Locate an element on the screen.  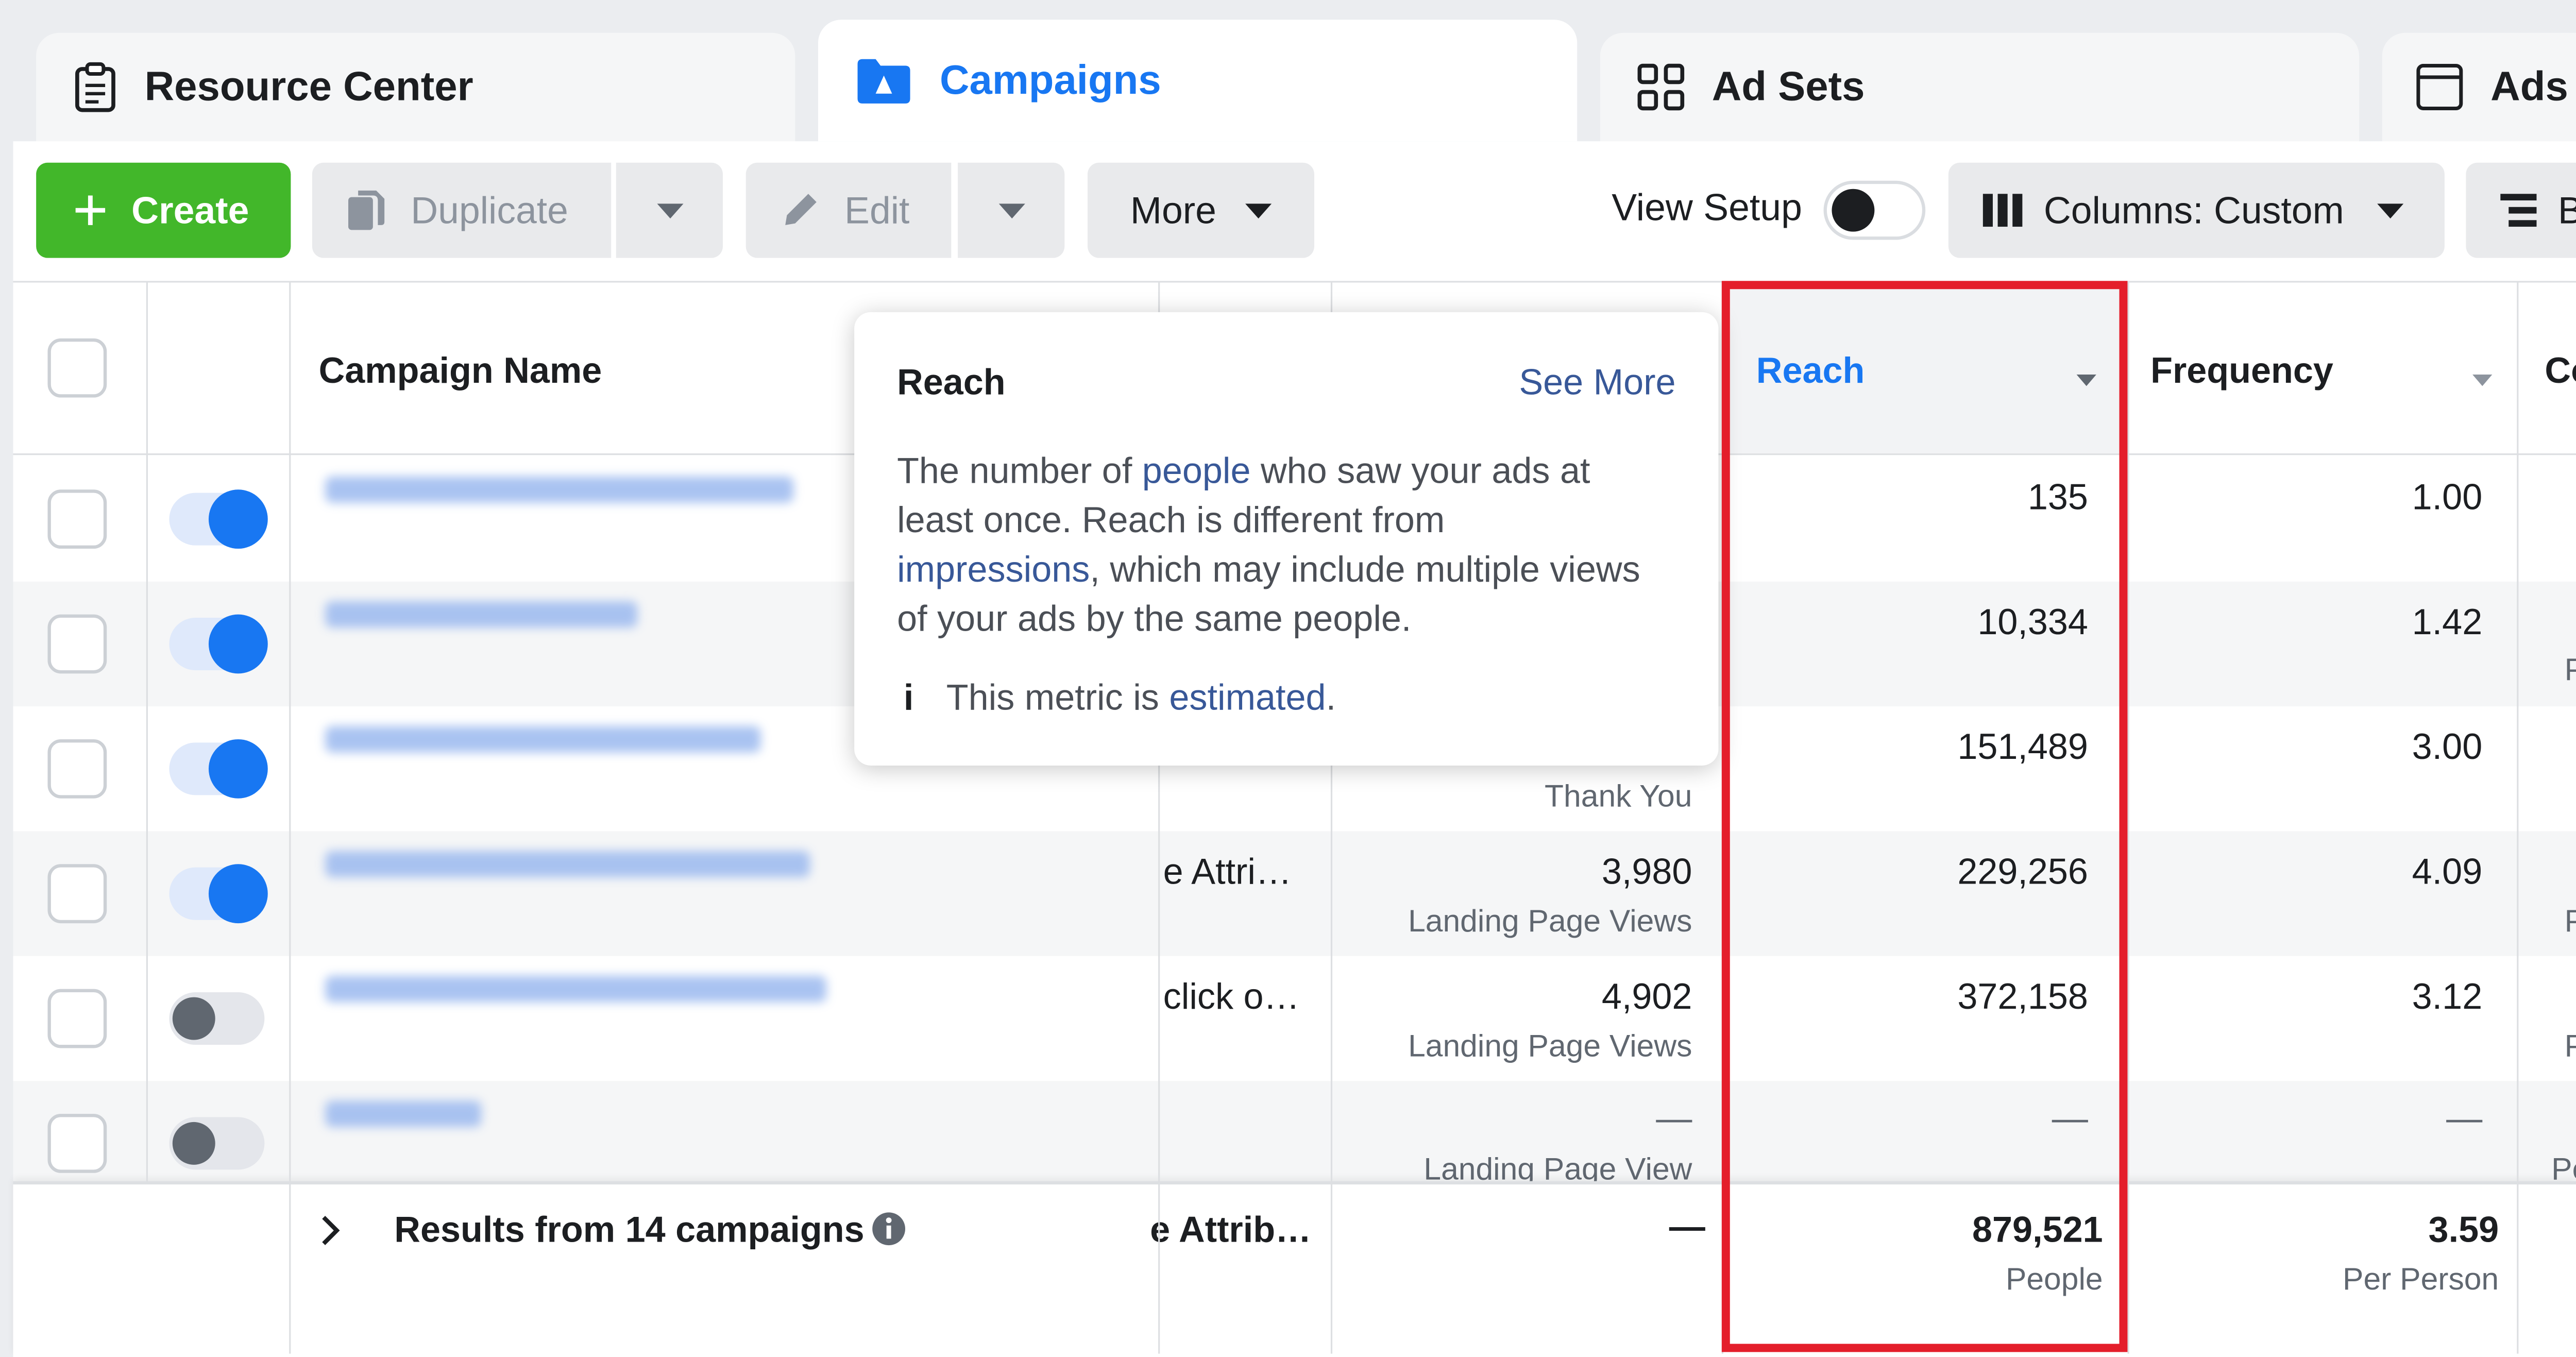
pencil-icon is located at coordinates (799, 210).